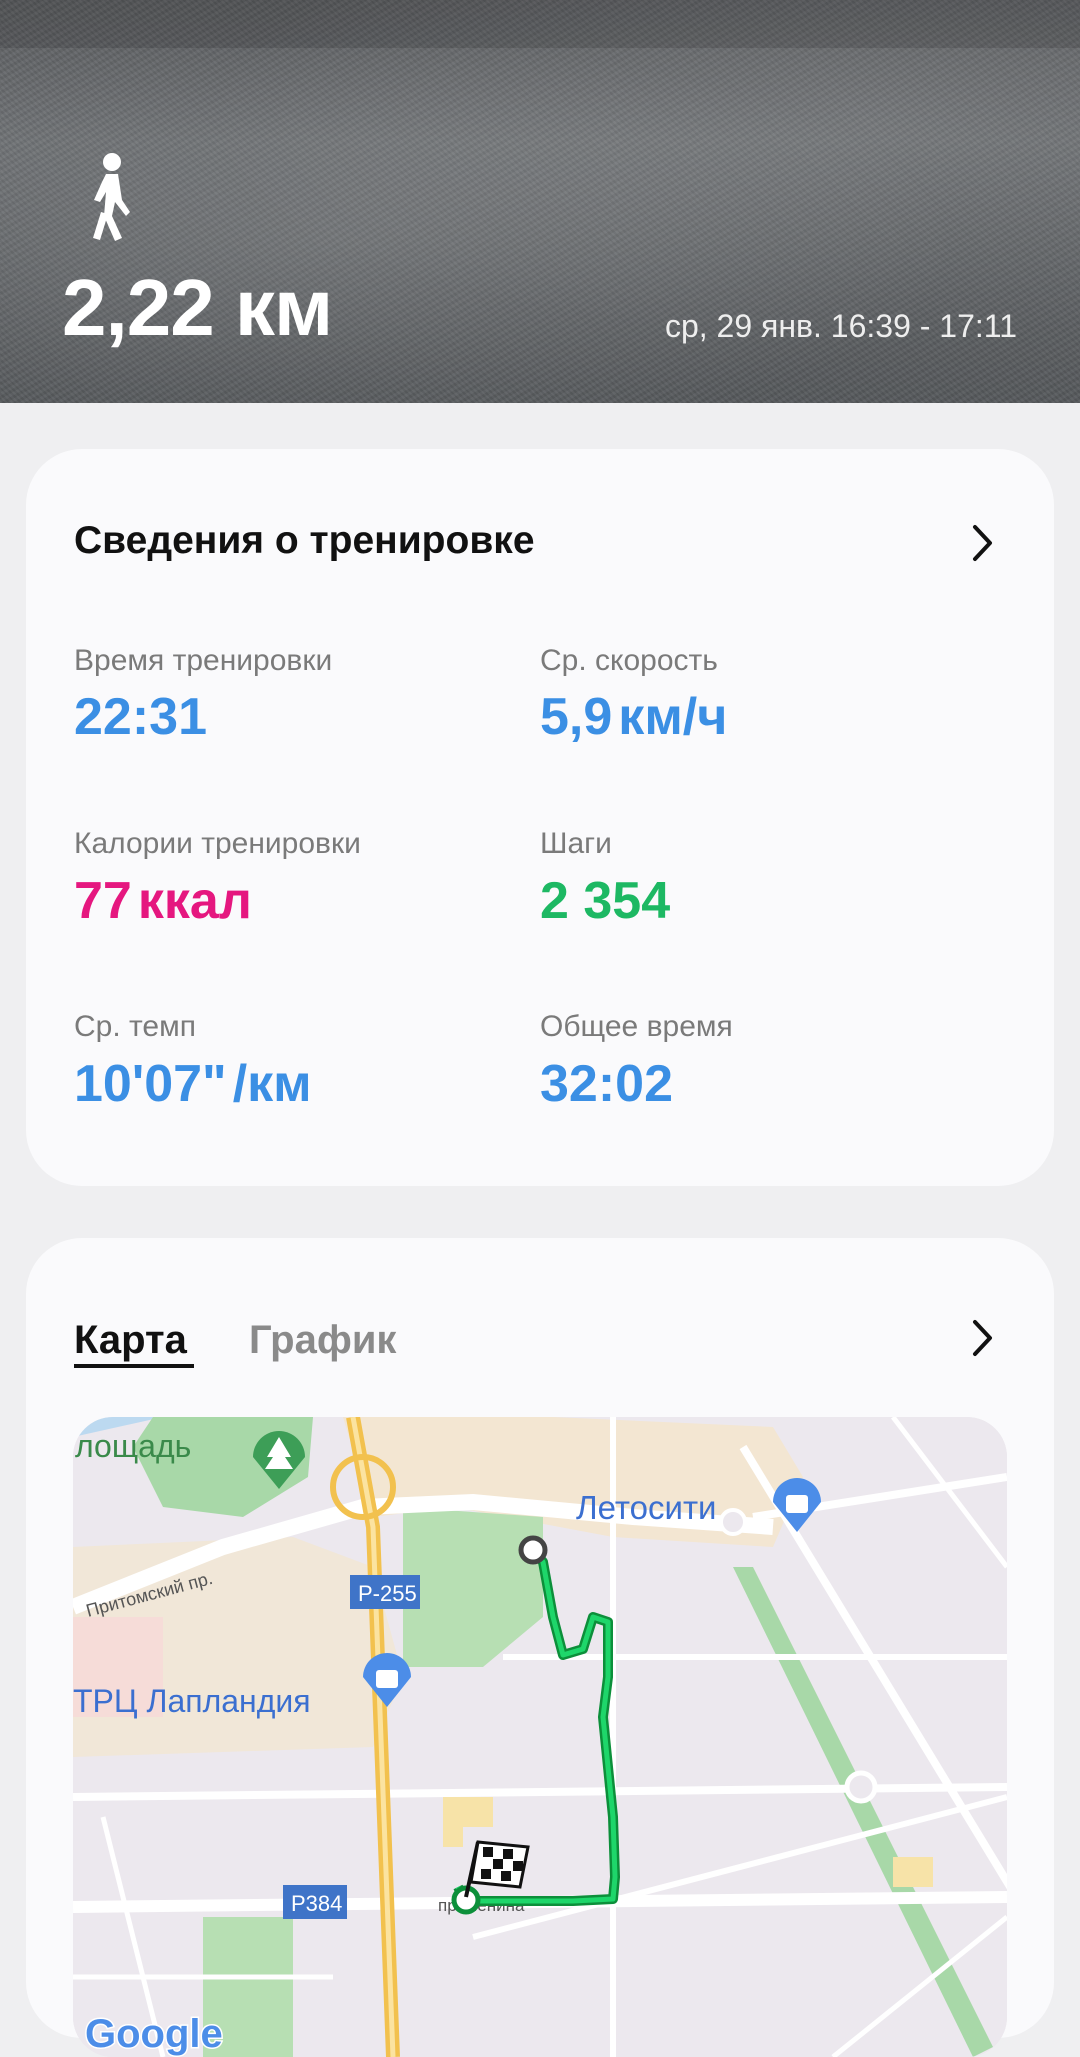 The width and height of the screenshot is (1080, 2057). Describe the element at coordinates (192, 1701) in the screenshot. I see `svg-text: ТРЦ Лапландия` at that location.